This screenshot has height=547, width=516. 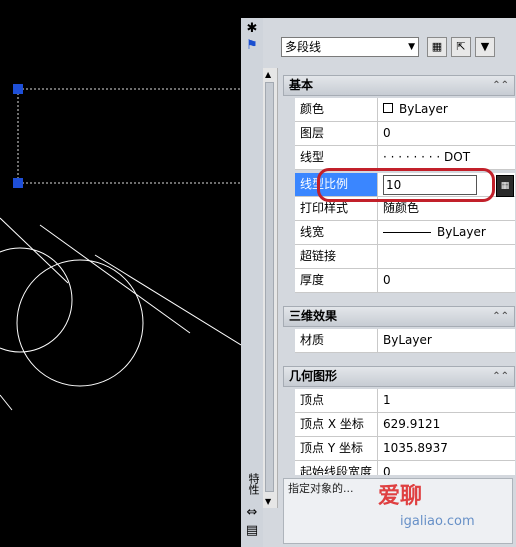 I want to click on chevron-down-icon: ▼, so click(x=411, y=47).